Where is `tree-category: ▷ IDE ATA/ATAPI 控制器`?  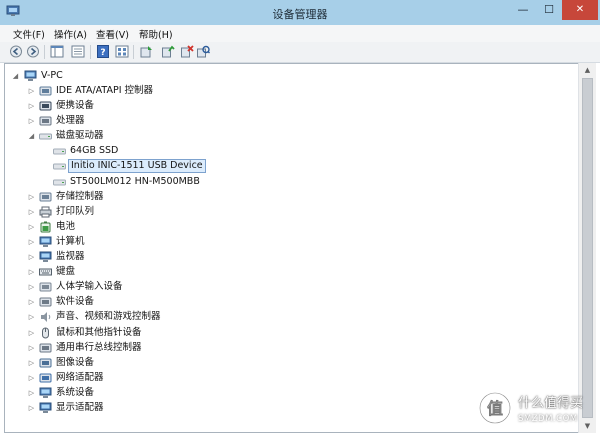 tree-category: ▷ IDE ATA/ATAPI 控制器 is located at coordinates (285, 91).